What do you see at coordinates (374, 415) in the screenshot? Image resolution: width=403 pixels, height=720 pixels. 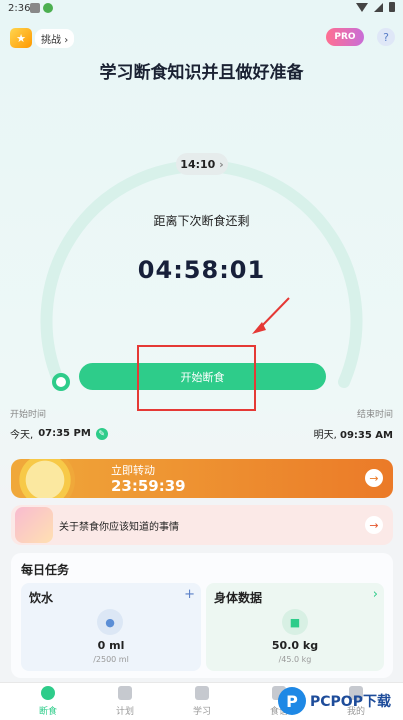 I see `end-time-label: 结束时间` at bounding box center [374, 415].